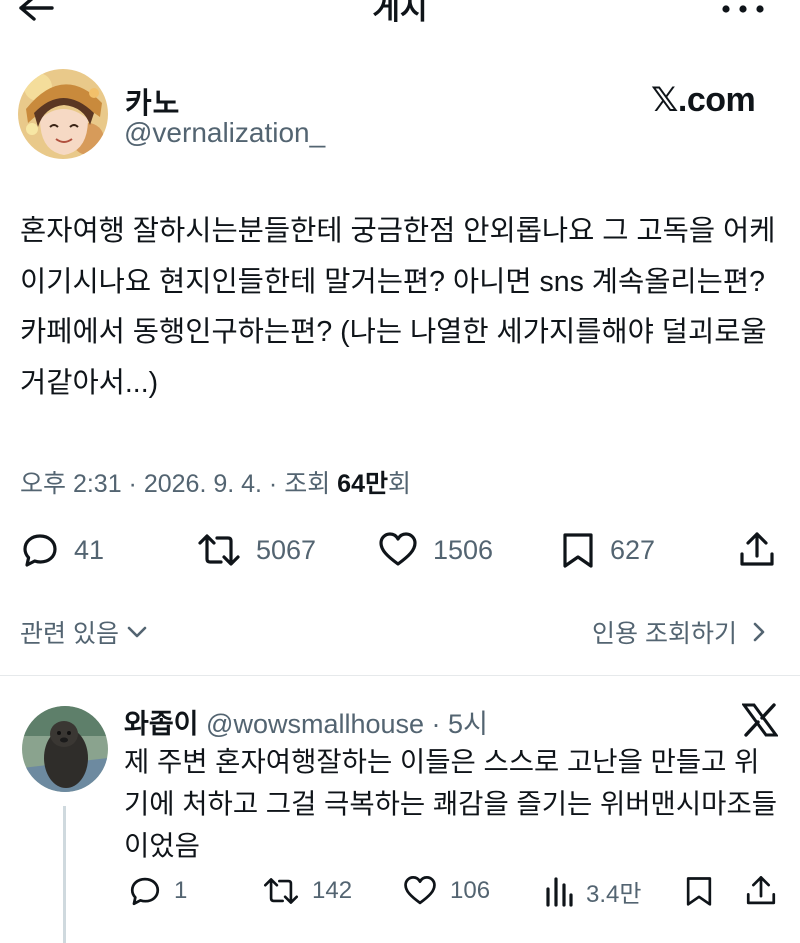 This screenshot has height=943, width=800. What do you see at coordinates (202, 484) in the screenshot?
I see `post-date: 2026. 9. 4.` at bounding box center [202, 484].